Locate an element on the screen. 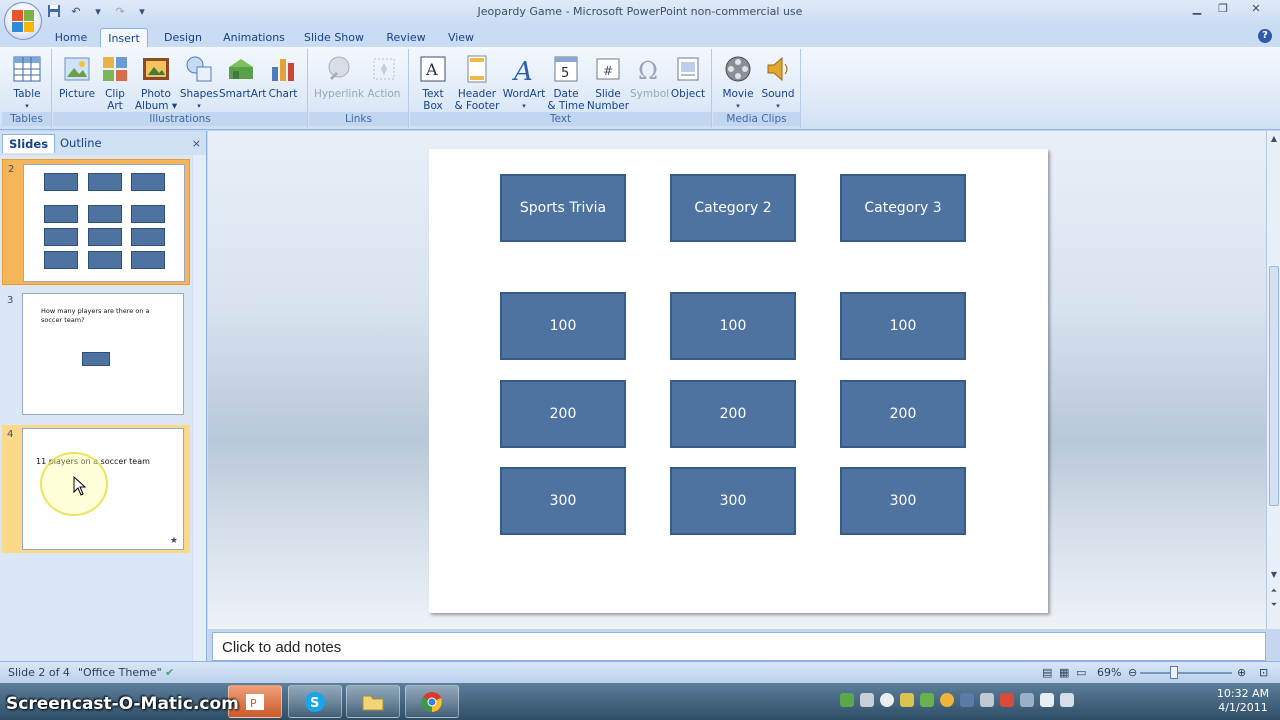 This screenshot has height=720, width=1280. film-reel-icon is located at coordinates (738, 69).